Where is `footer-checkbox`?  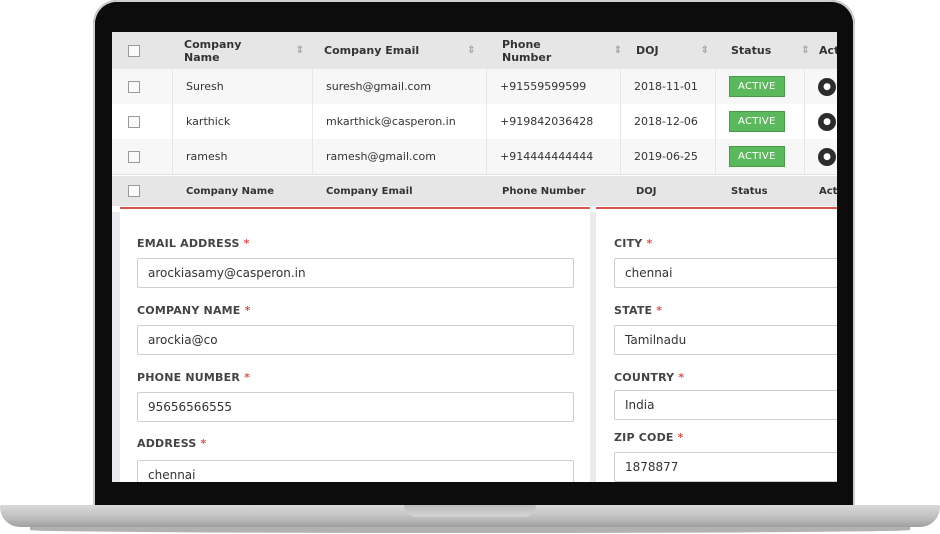 footer-checkbox is located at coordinates (134, 191).